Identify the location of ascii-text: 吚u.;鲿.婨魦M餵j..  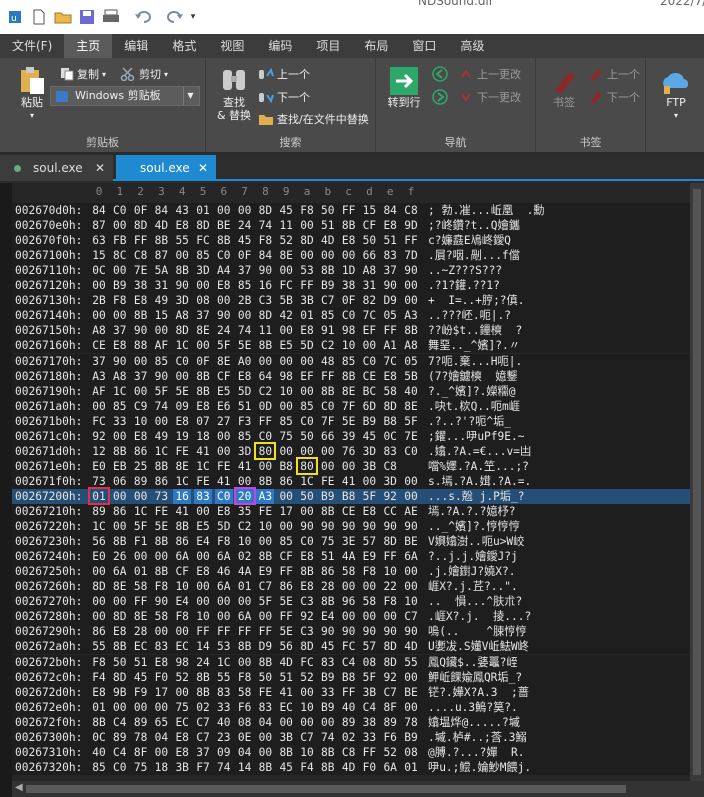
(479, 767).